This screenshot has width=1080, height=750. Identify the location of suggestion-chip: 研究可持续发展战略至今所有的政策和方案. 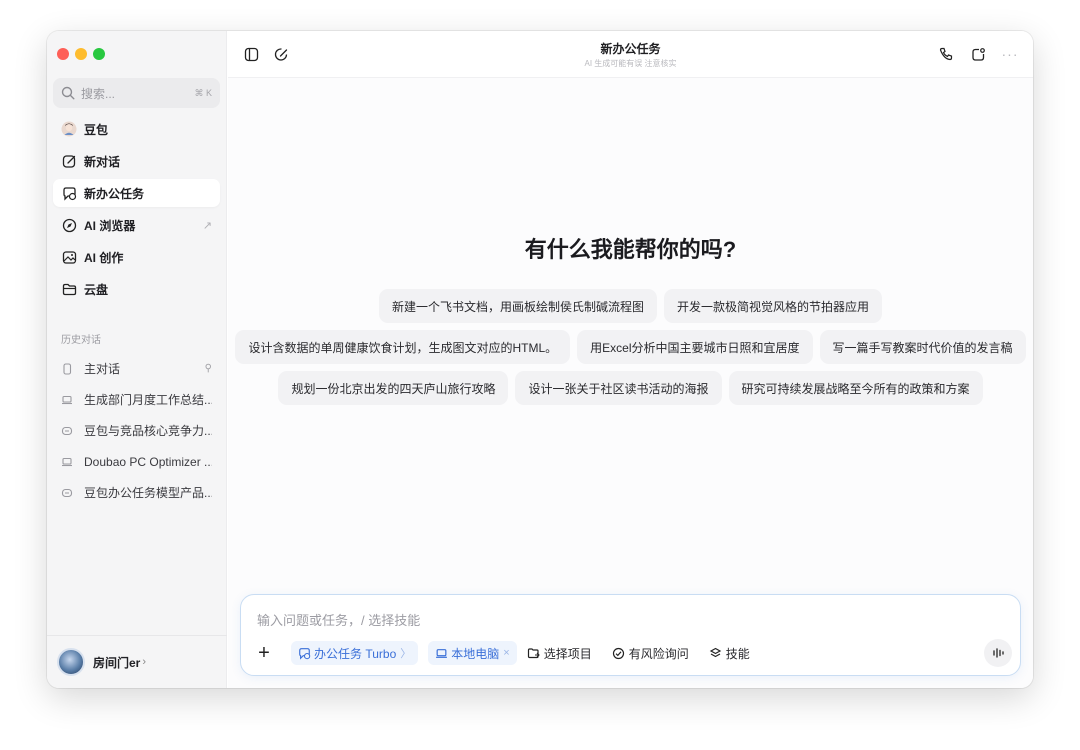
(855, 388).